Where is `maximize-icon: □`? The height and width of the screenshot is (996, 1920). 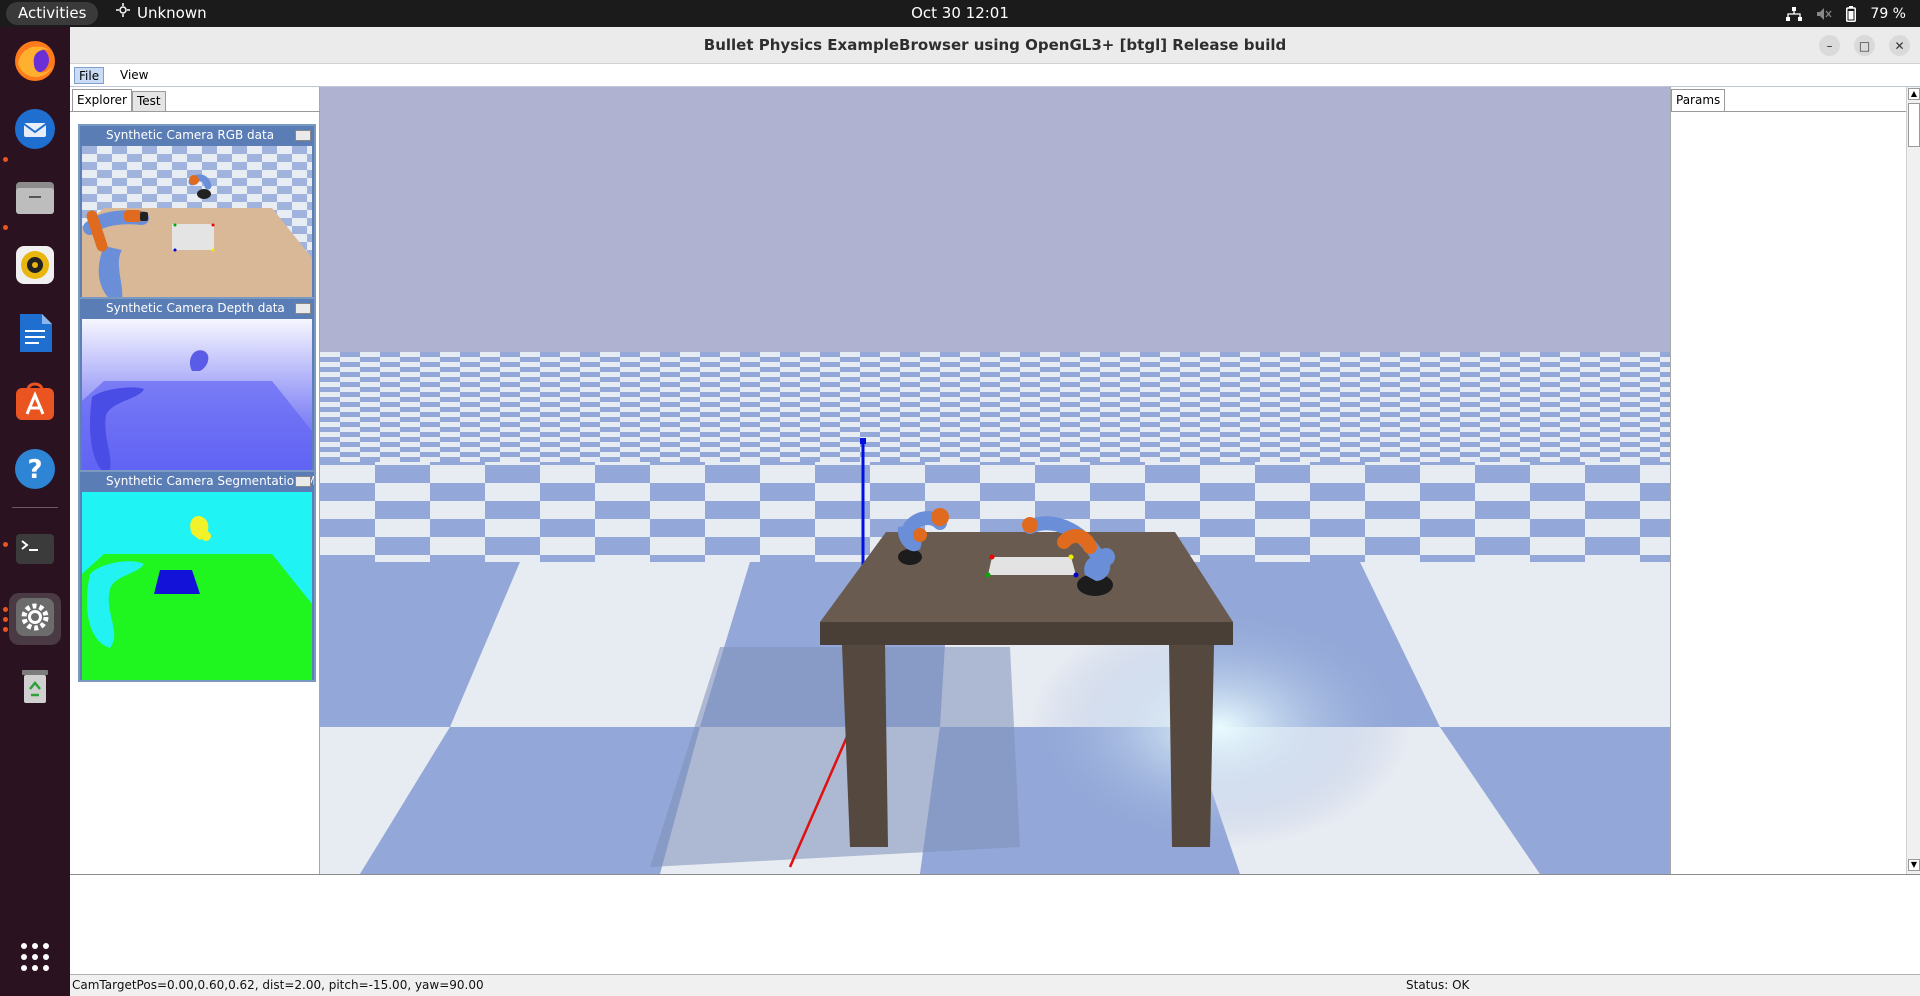 maximize-icon: □ is located at coordinates (1864, 45).